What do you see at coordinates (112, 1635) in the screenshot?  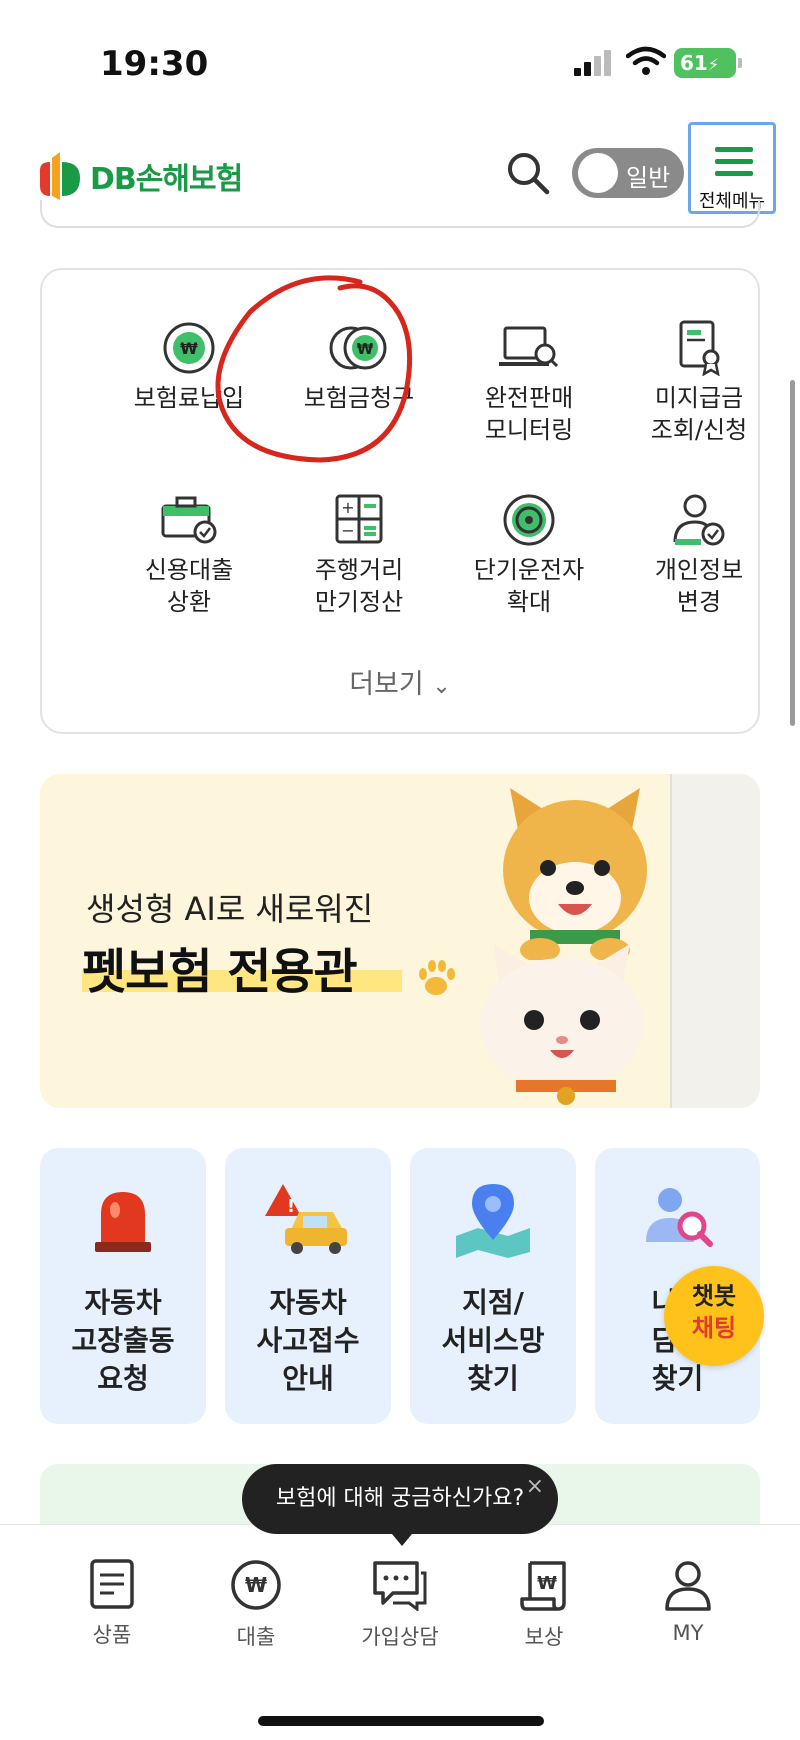 I see `tab-label: 상품` at bounding box center [112, 1635].